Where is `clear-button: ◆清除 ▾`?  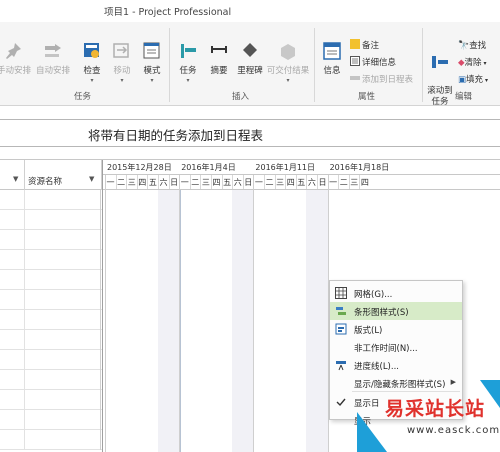
clear-button: ◆清除 ▾ is located at coordinates (472, 62).